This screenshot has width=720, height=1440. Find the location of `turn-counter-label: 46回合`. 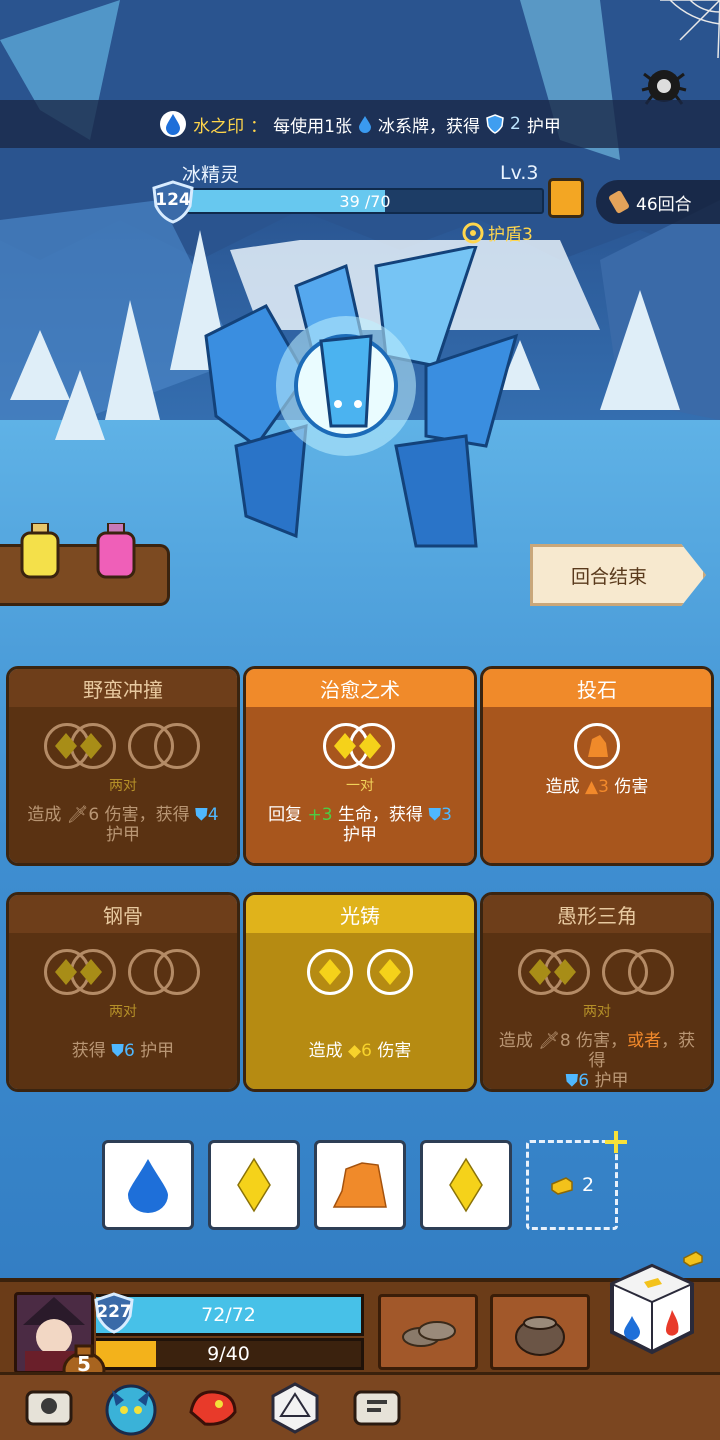

turn-counter-label: 46回合 is located at coordinates (664, 204).